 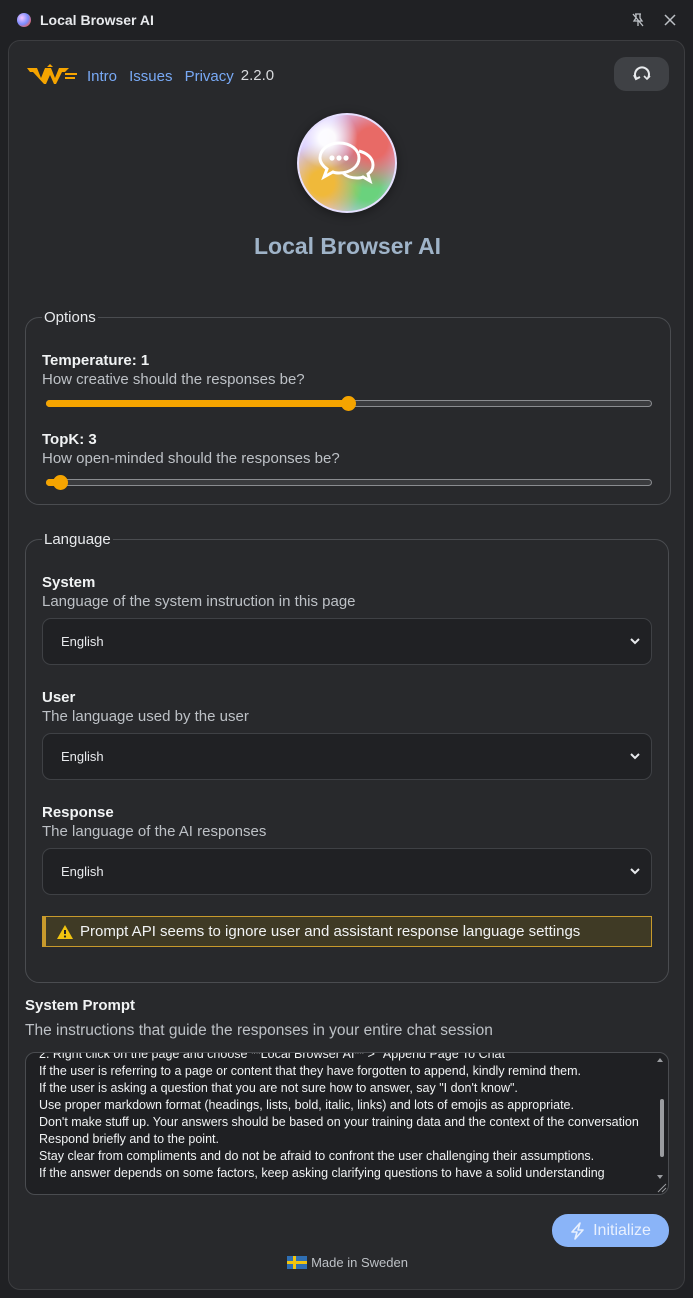 What do you see at coordinates (622, 1230) in the screenshot?
I see `initialize-label: Initialize` at bounding box center [622, 1230].